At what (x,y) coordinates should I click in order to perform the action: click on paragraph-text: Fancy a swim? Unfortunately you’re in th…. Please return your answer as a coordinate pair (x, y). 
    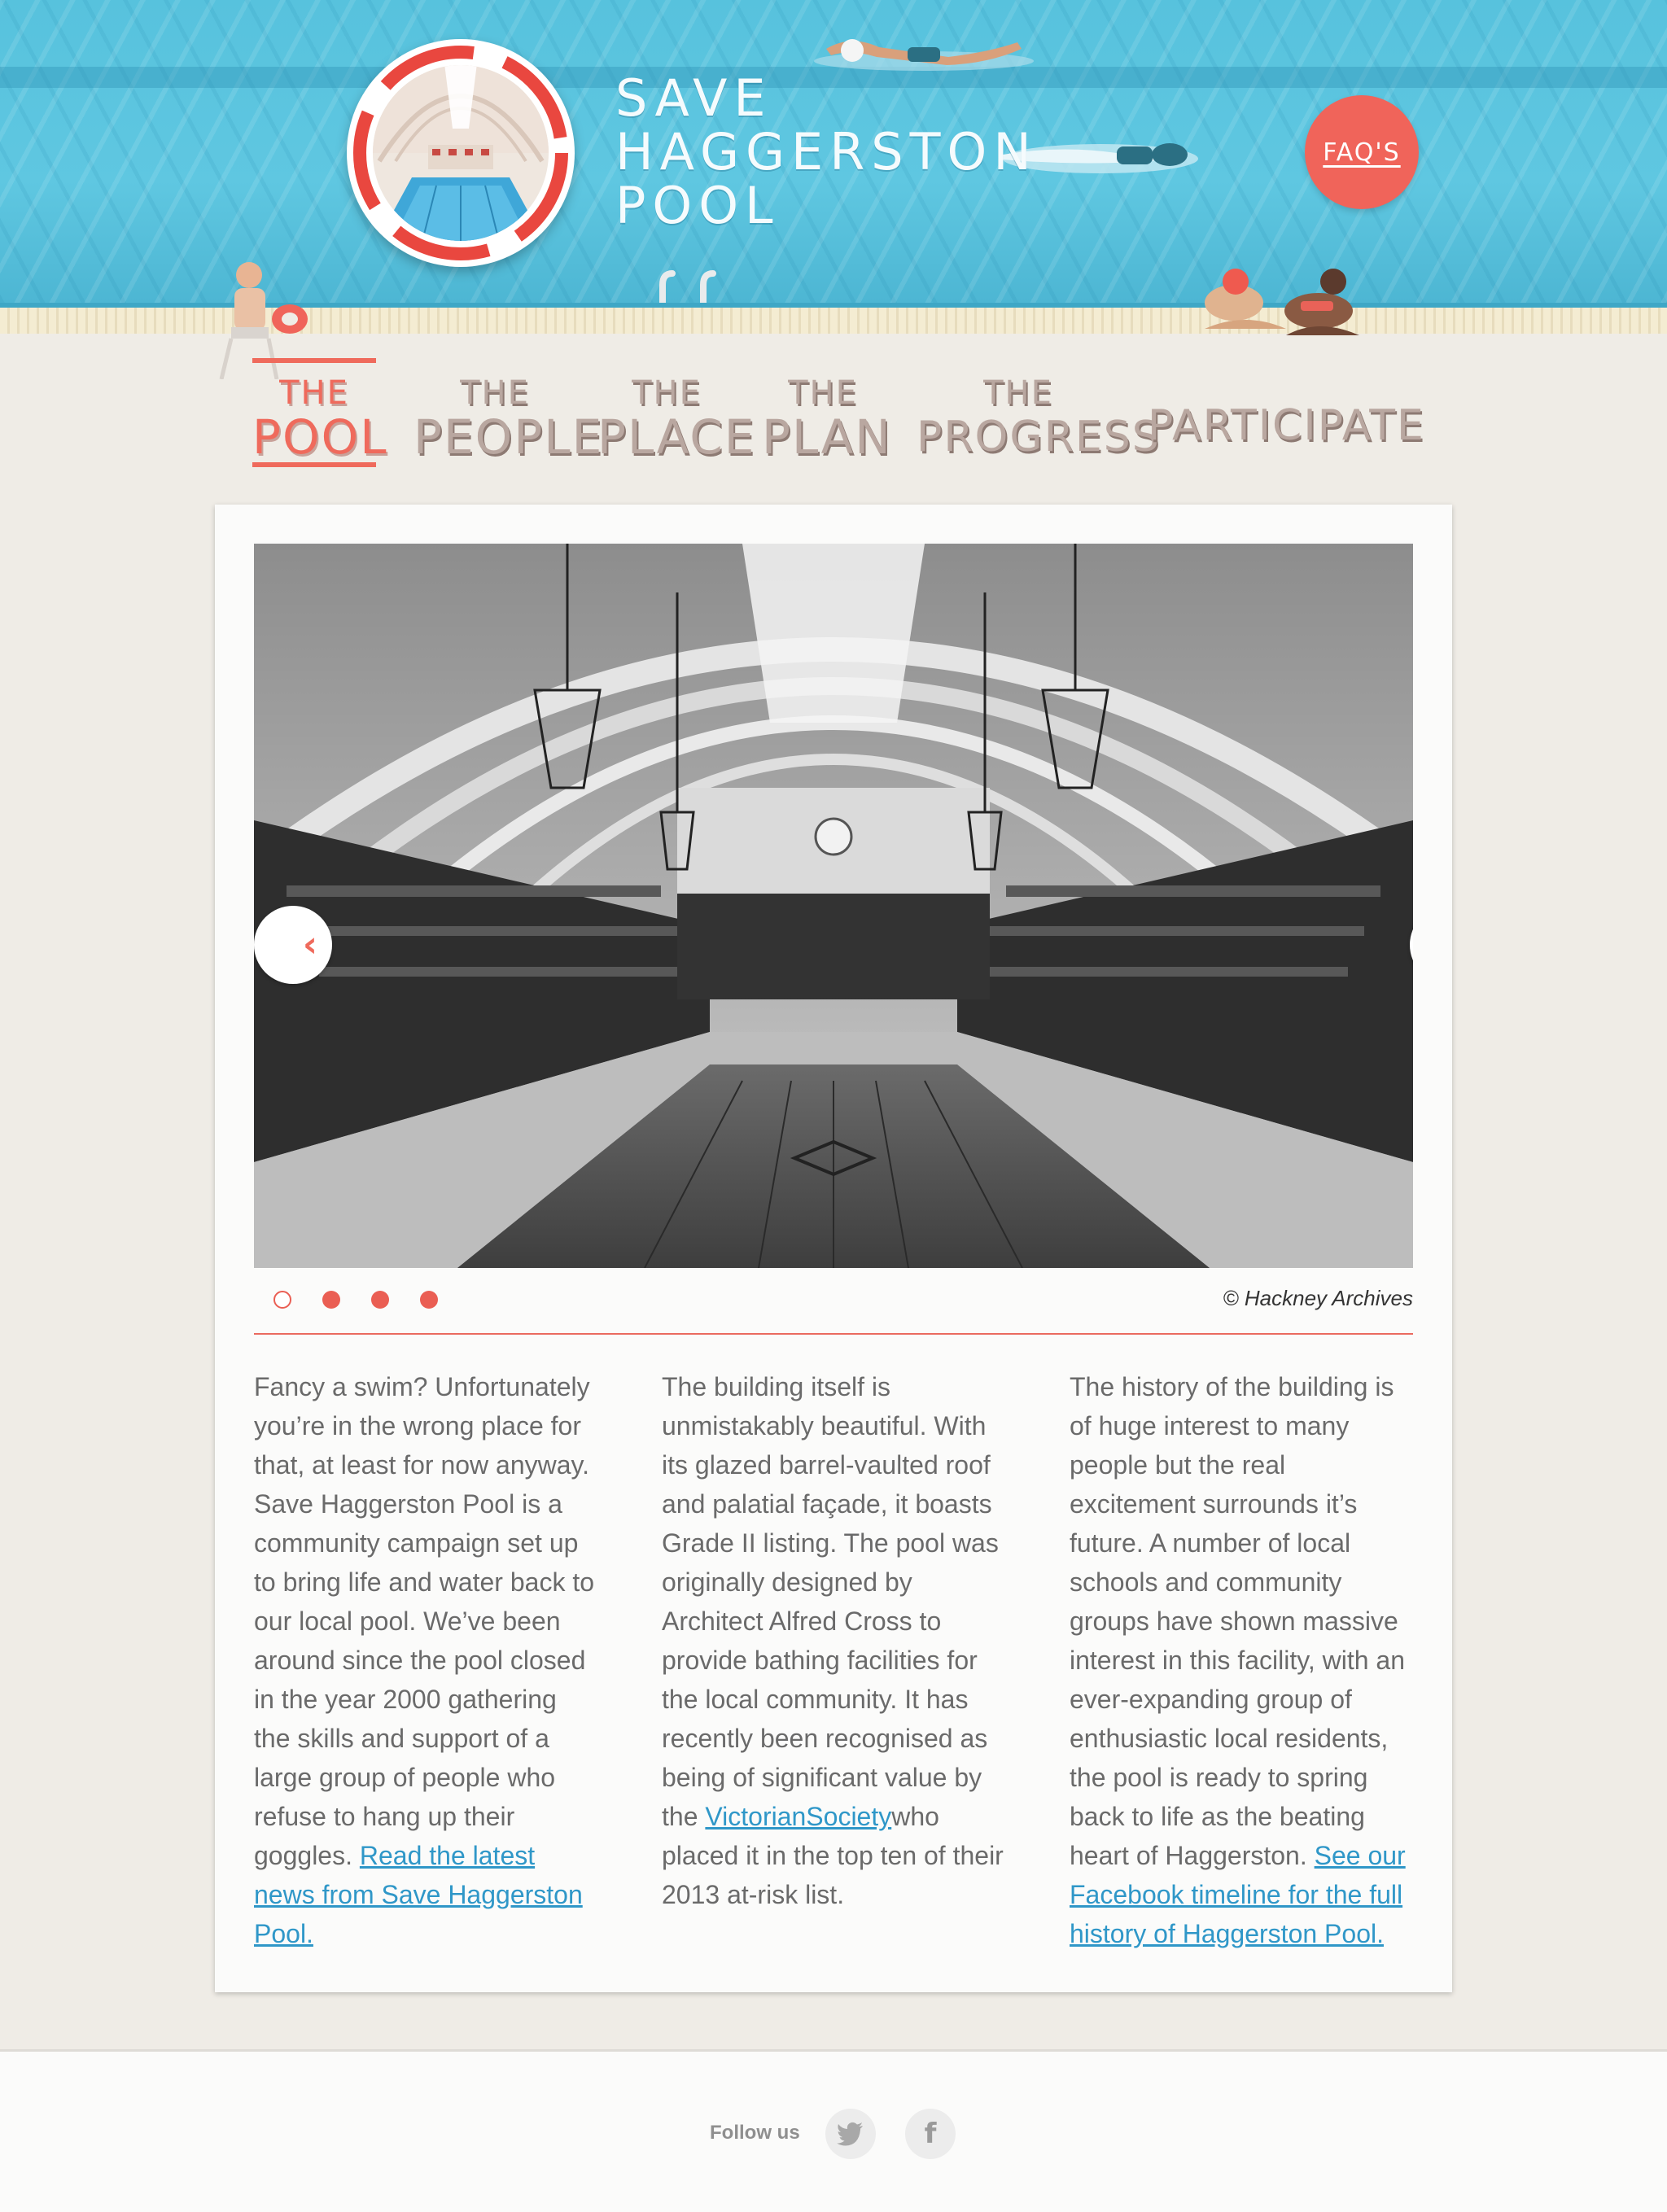
    Looking at the image, I should click on (424, 1621).